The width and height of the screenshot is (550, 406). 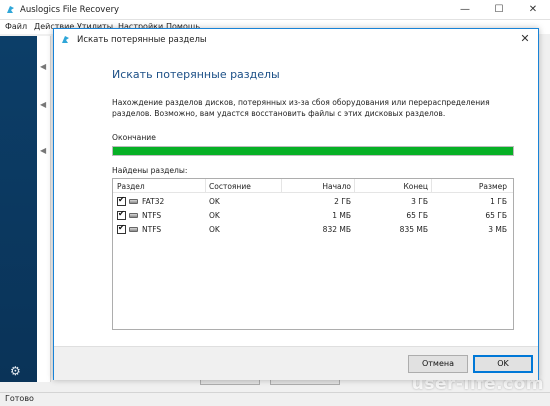 I want to click on gear-icon: ⚙, so click(x=15, y=371).